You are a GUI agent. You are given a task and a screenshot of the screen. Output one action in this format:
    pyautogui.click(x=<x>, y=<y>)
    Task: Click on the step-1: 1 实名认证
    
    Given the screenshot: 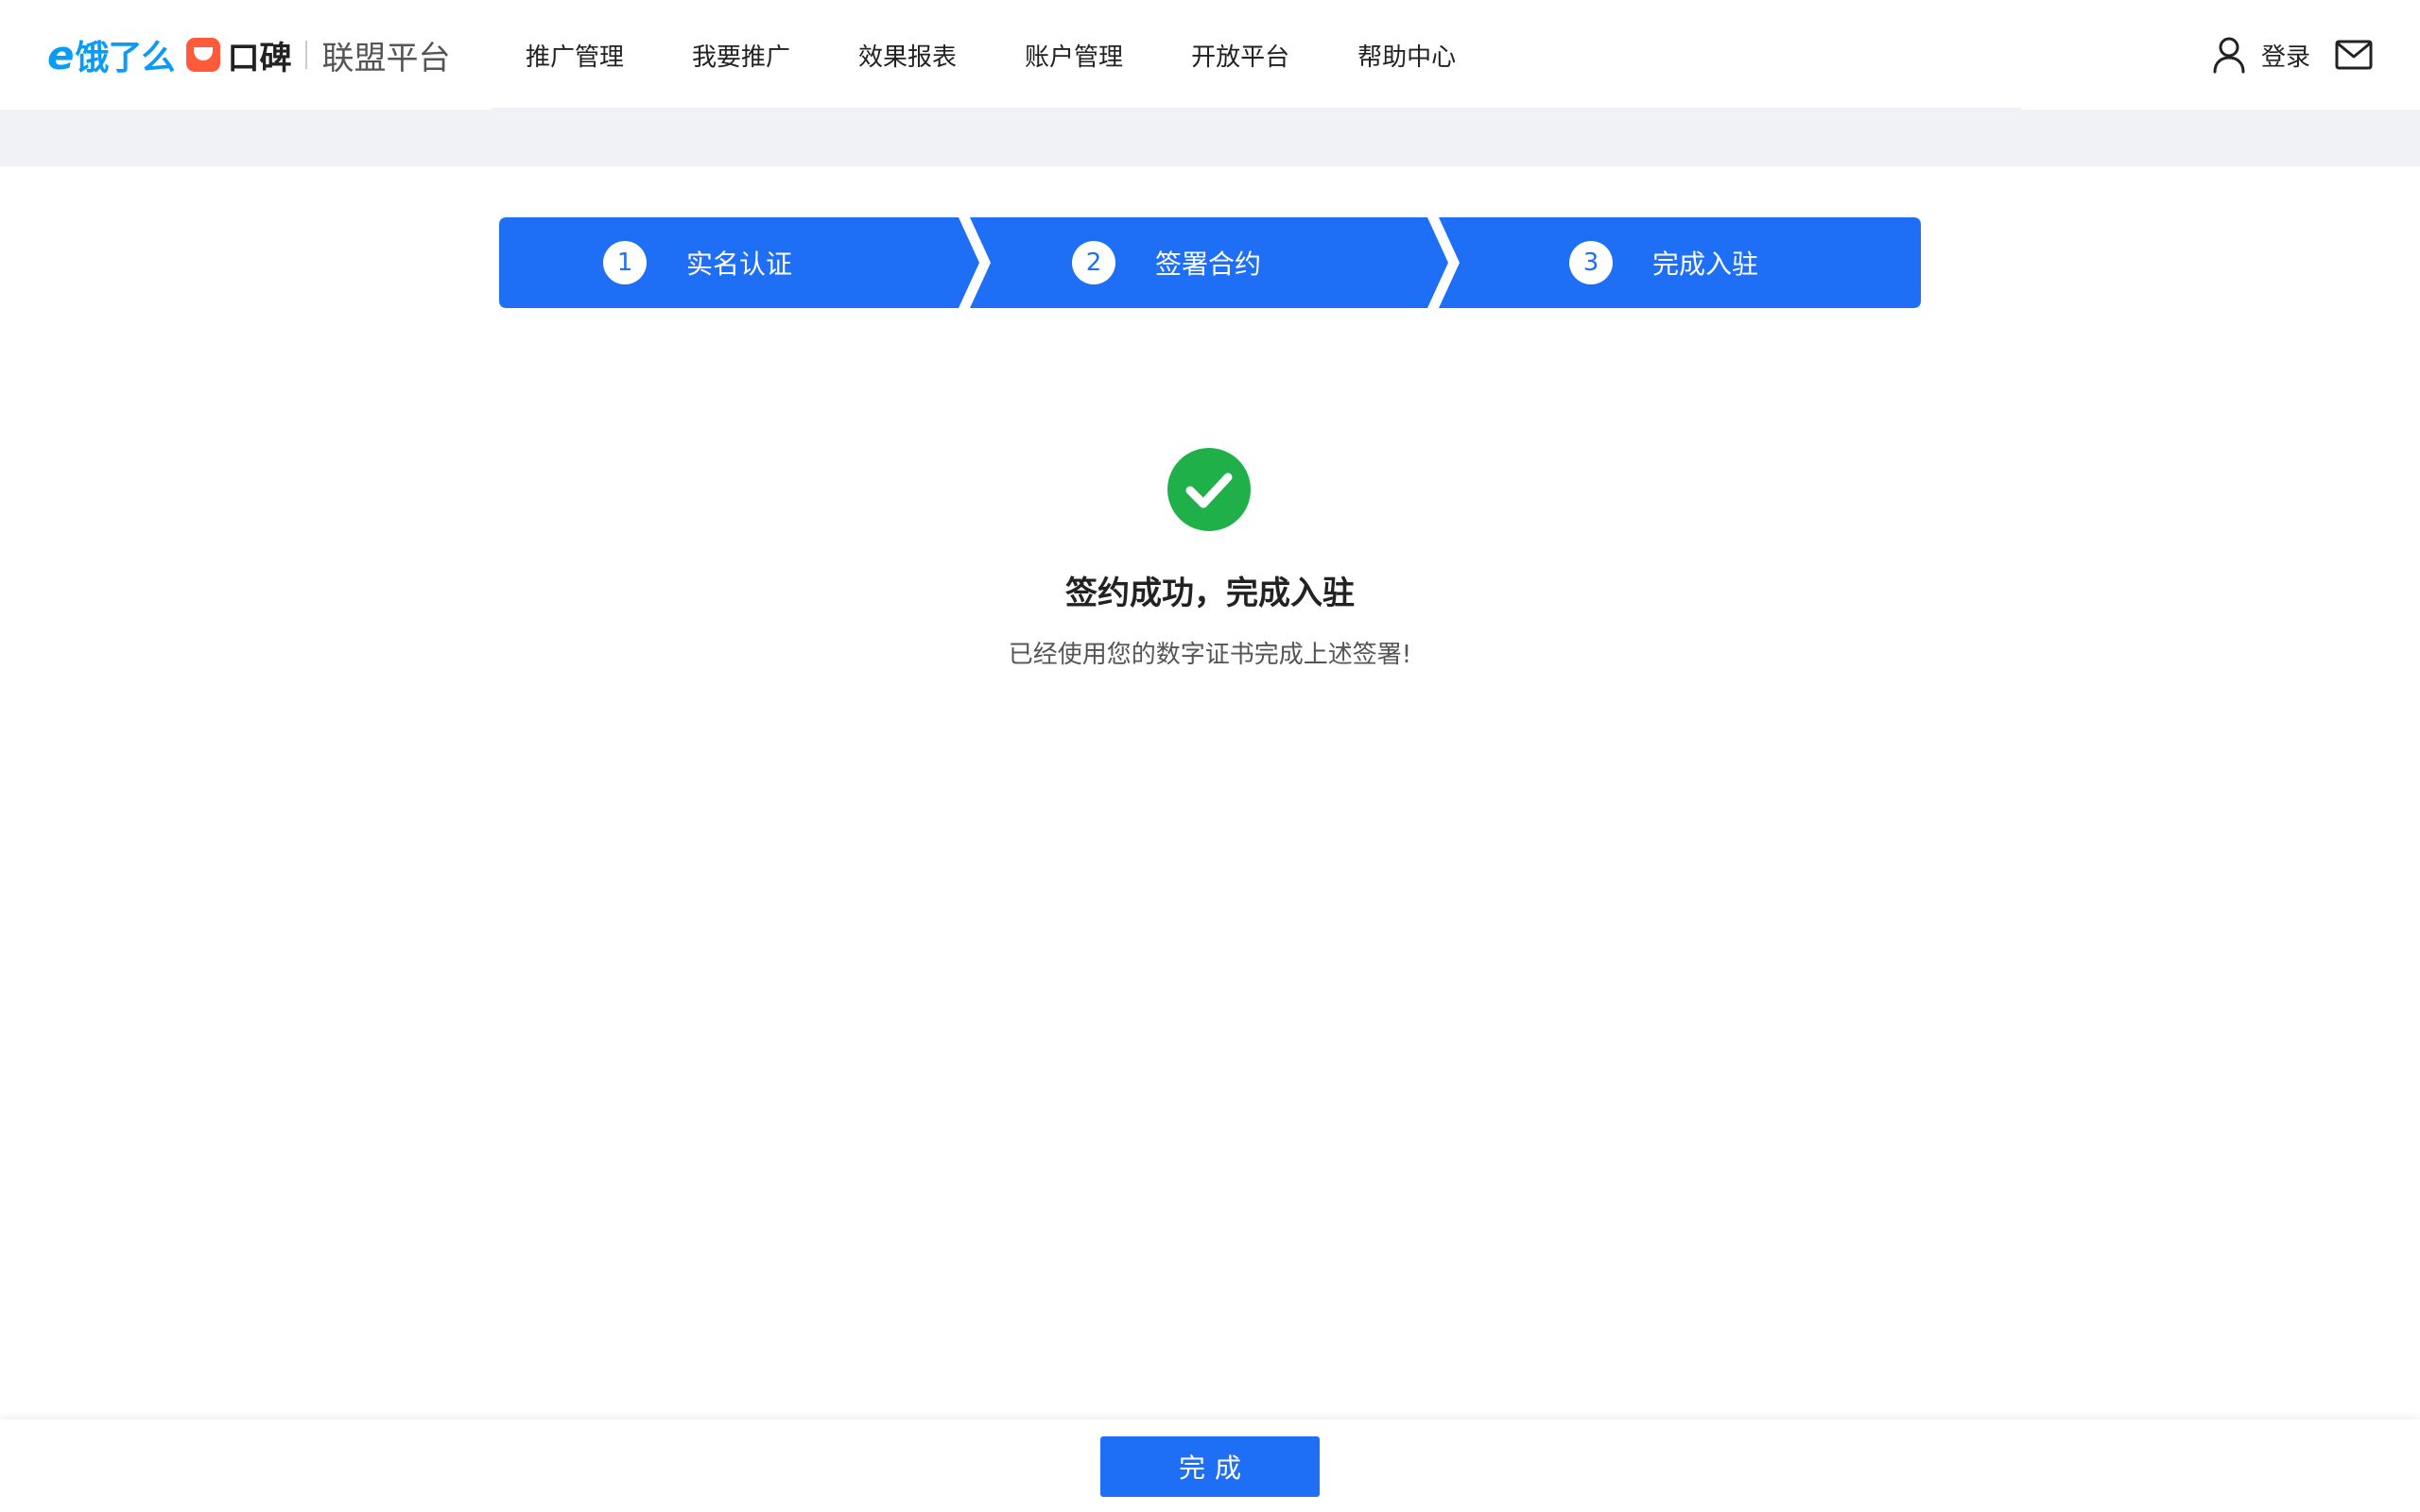 What is the action you would take?
    pyautogui.click(x=697, y=262)
    